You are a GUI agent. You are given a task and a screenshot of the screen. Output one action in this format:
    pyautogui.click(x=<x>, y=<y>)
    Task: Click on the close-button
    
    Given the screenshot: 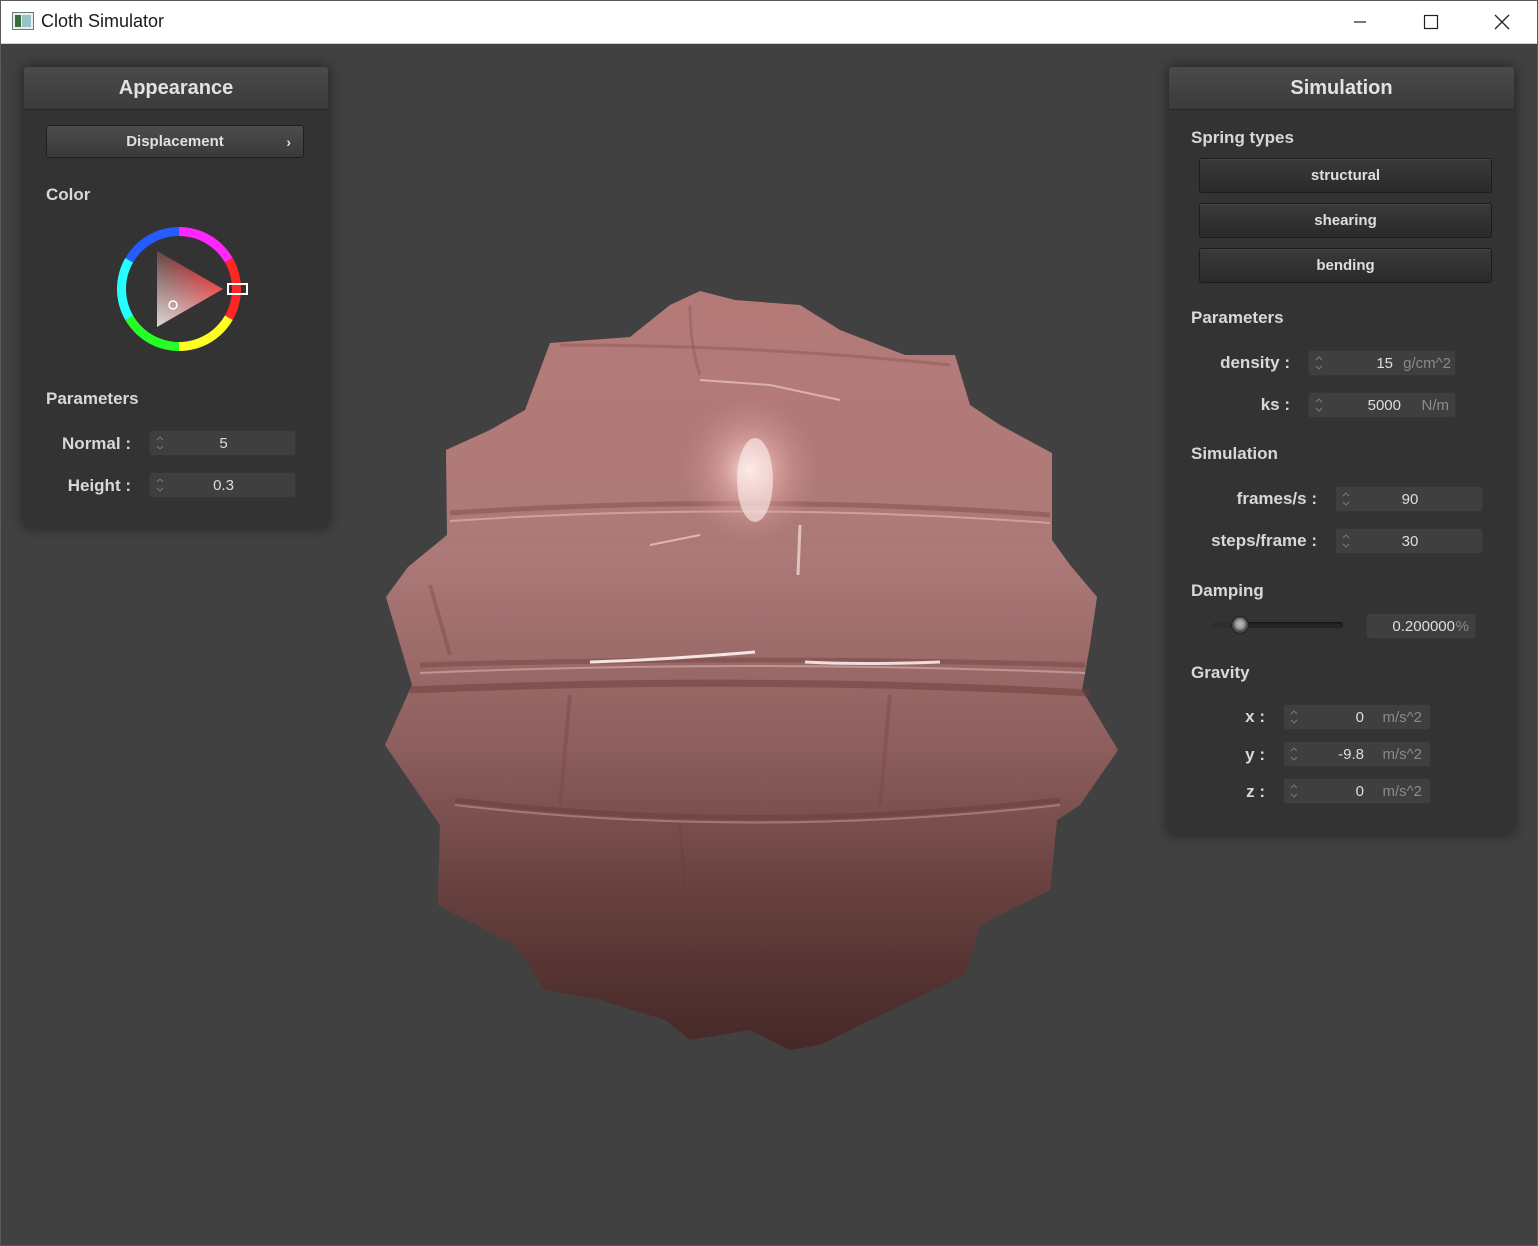 What is the action you would take?
    pyautogui.click(x=1502, y=22)
    